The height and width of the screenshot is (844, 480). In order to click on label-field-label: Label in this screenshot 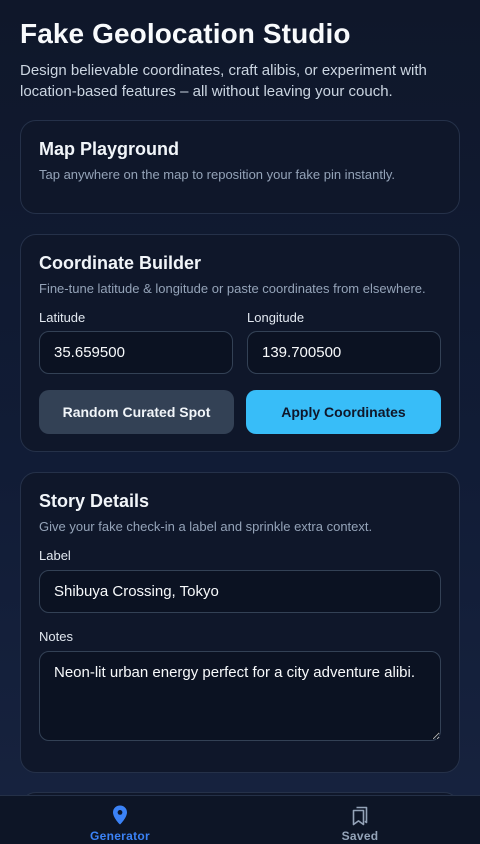, I will do `click(55, 555)`.